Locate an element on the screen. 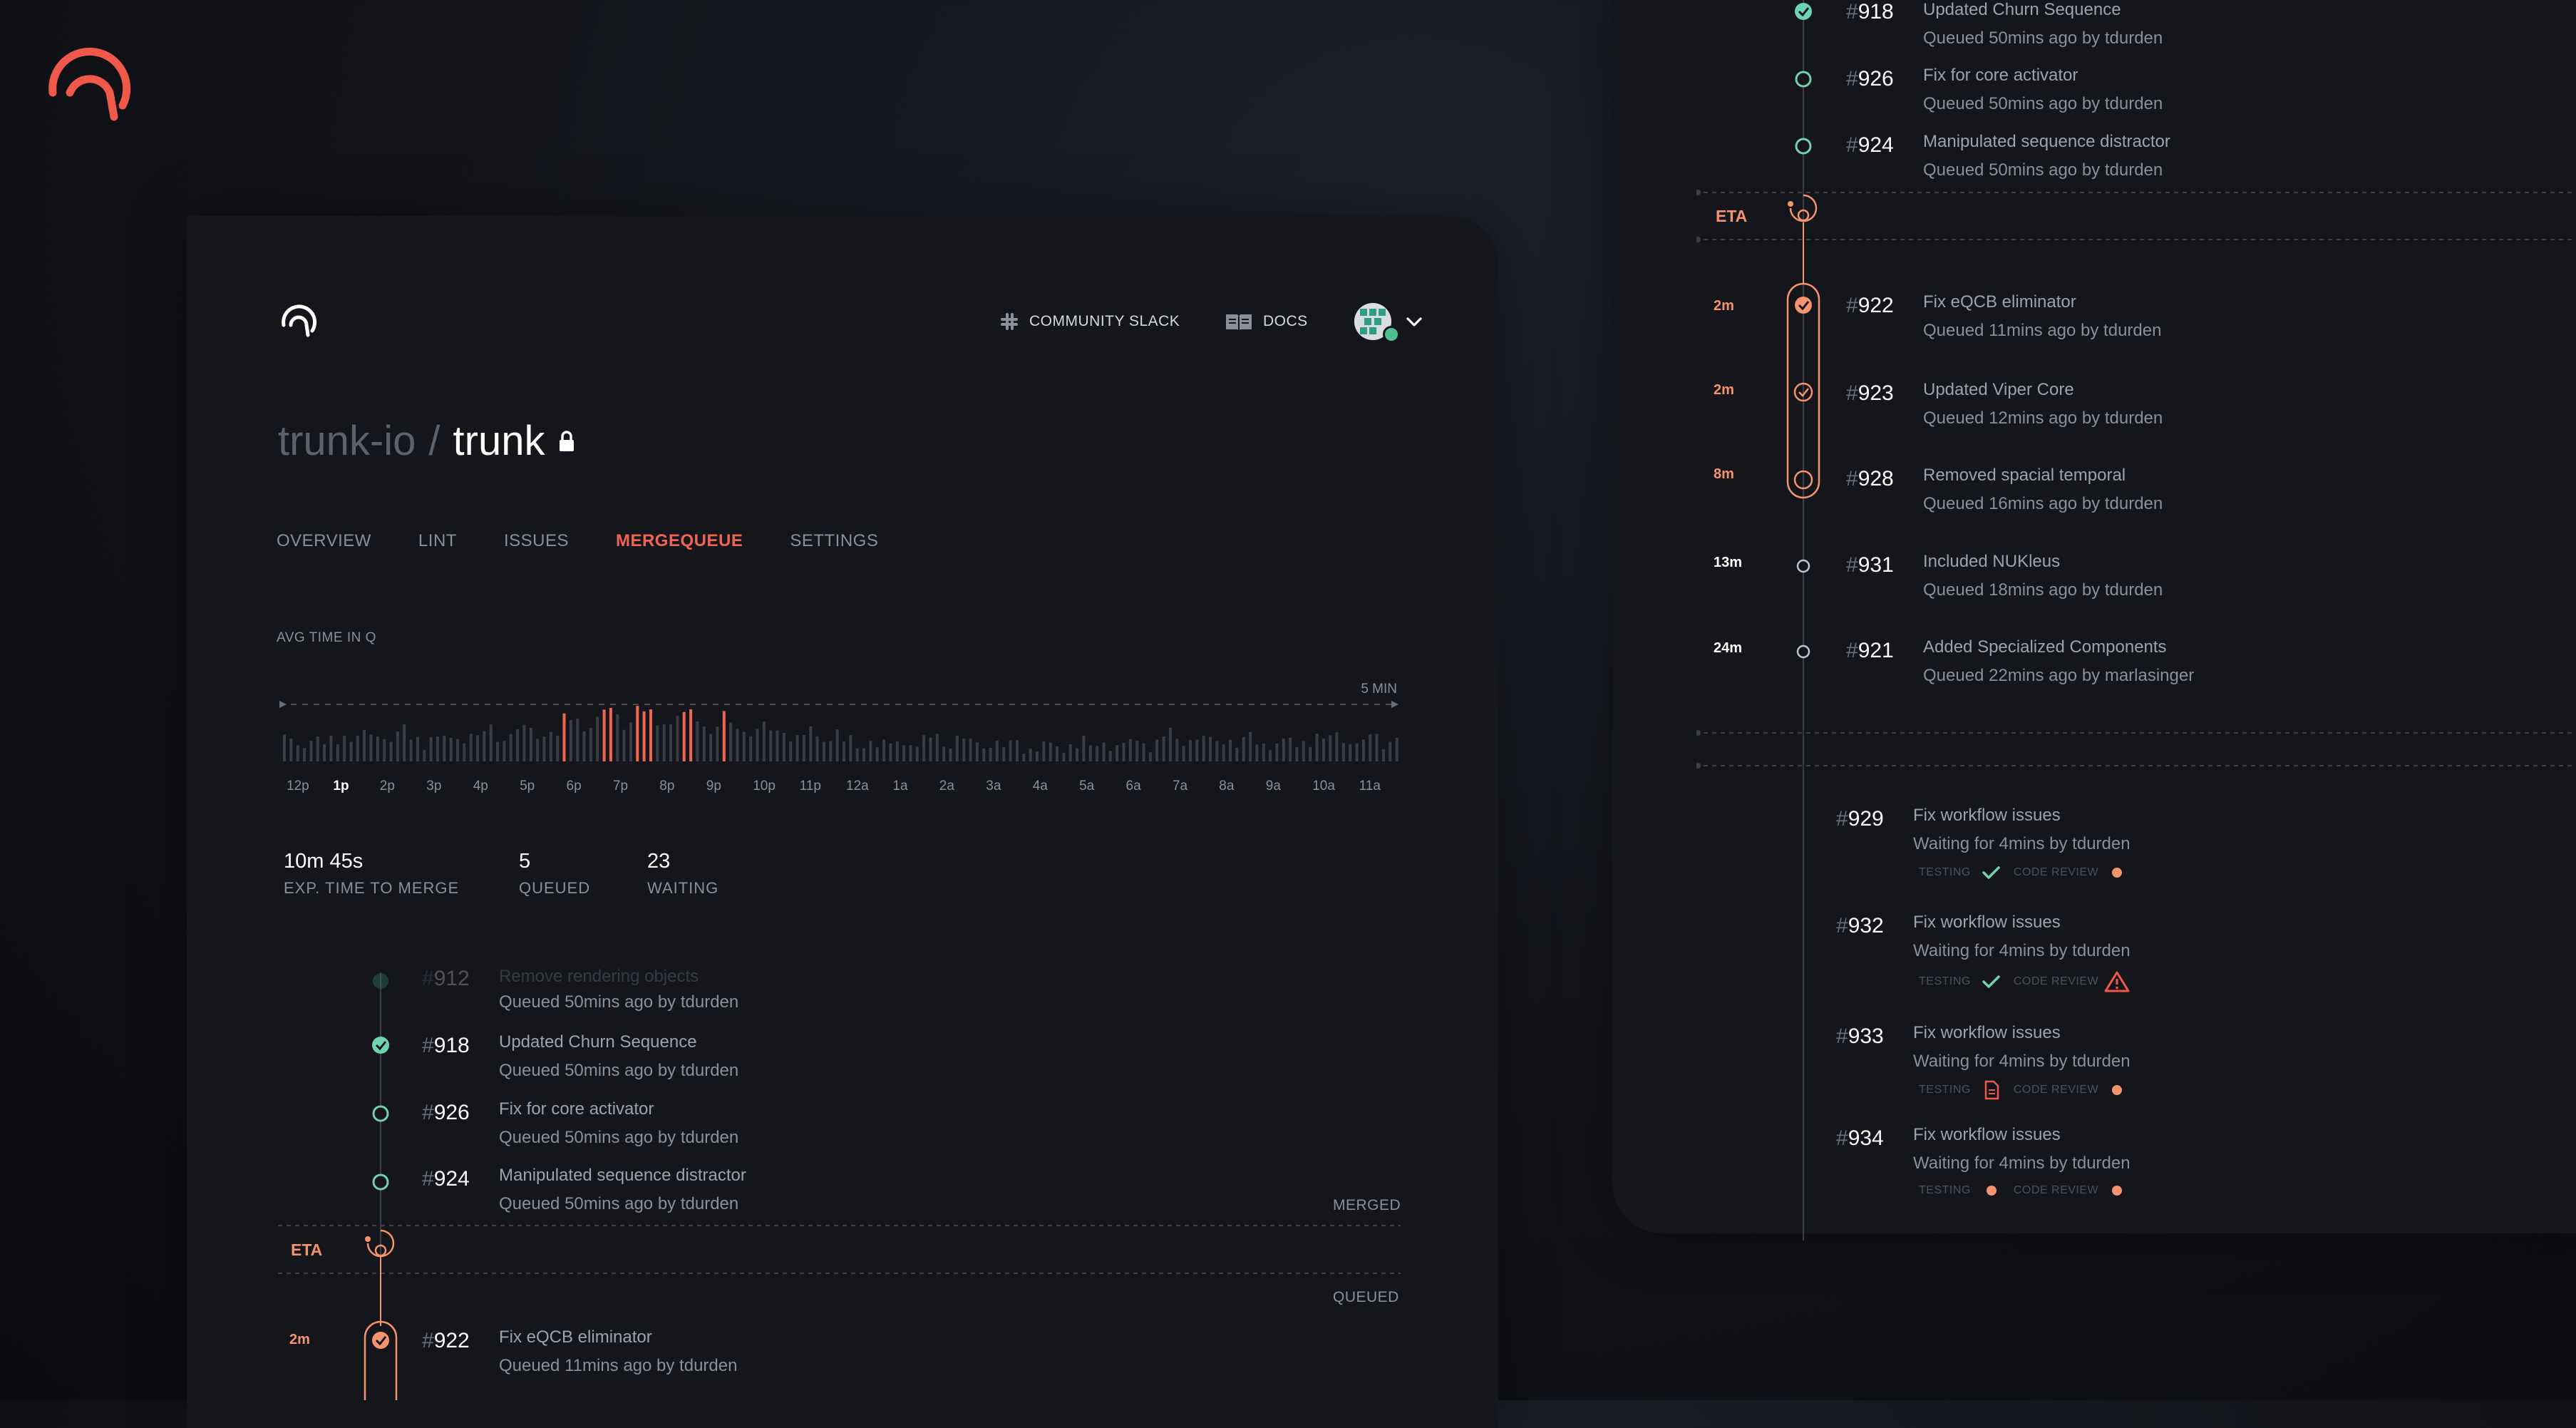 This screenshot has width=2576, height=1428. queue-item-931: #931 is located at coordinates (1870, 565).